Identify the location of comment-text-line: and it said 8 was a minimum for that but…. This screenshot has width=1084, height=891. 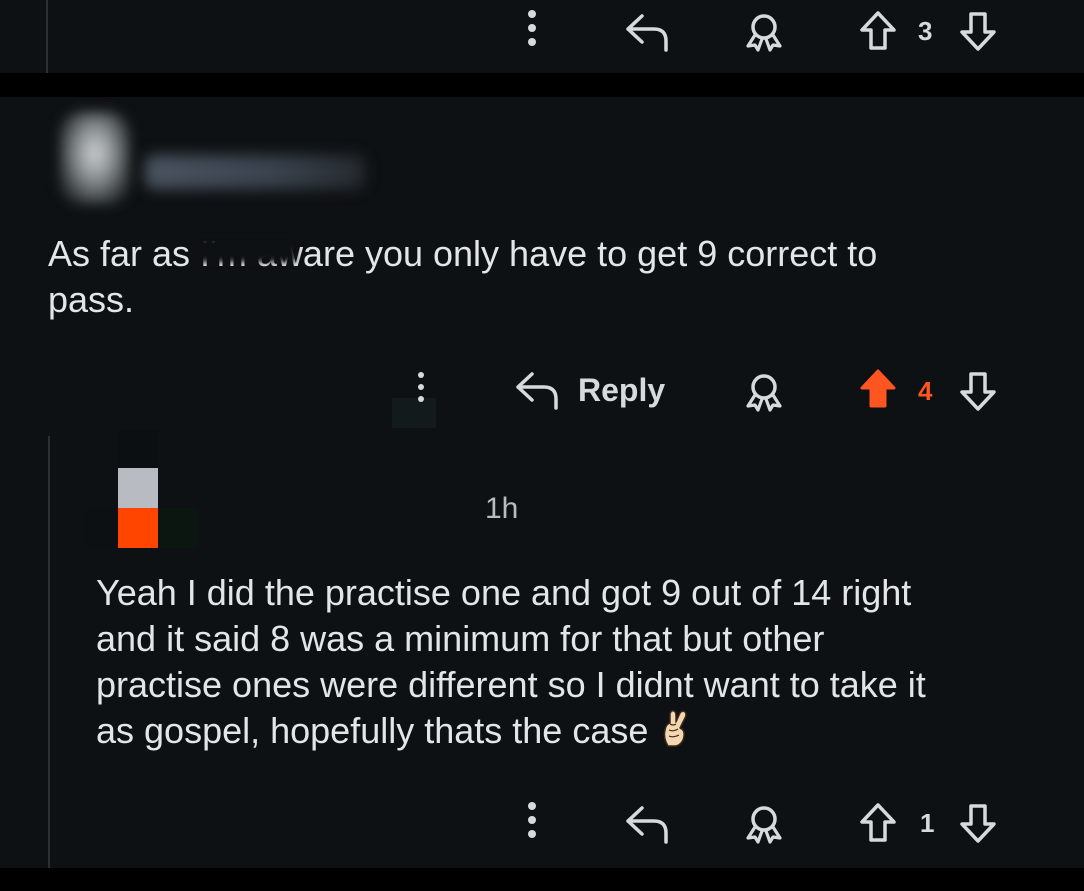
(460, 638).